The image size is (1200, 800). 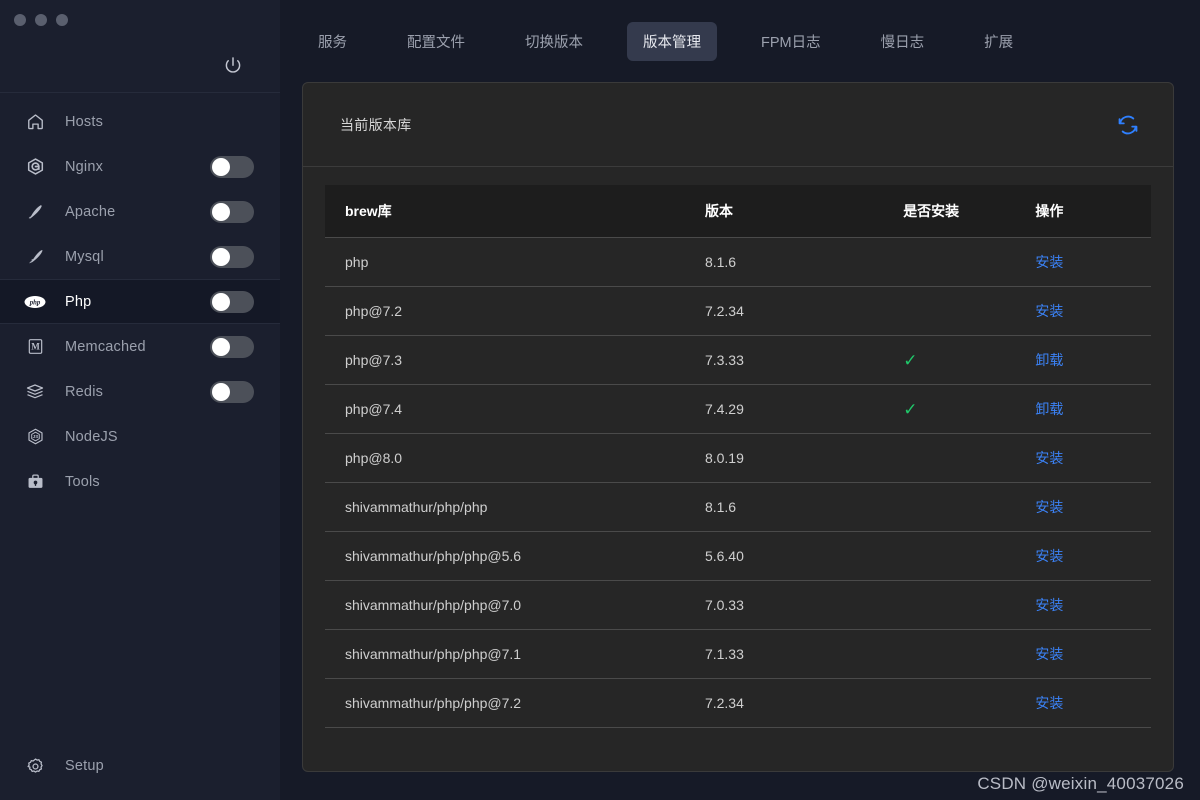 What do you see at coordinates (232, 211) in the screenshot?
I see `apache-toggle` at bounding box center [232, 211].